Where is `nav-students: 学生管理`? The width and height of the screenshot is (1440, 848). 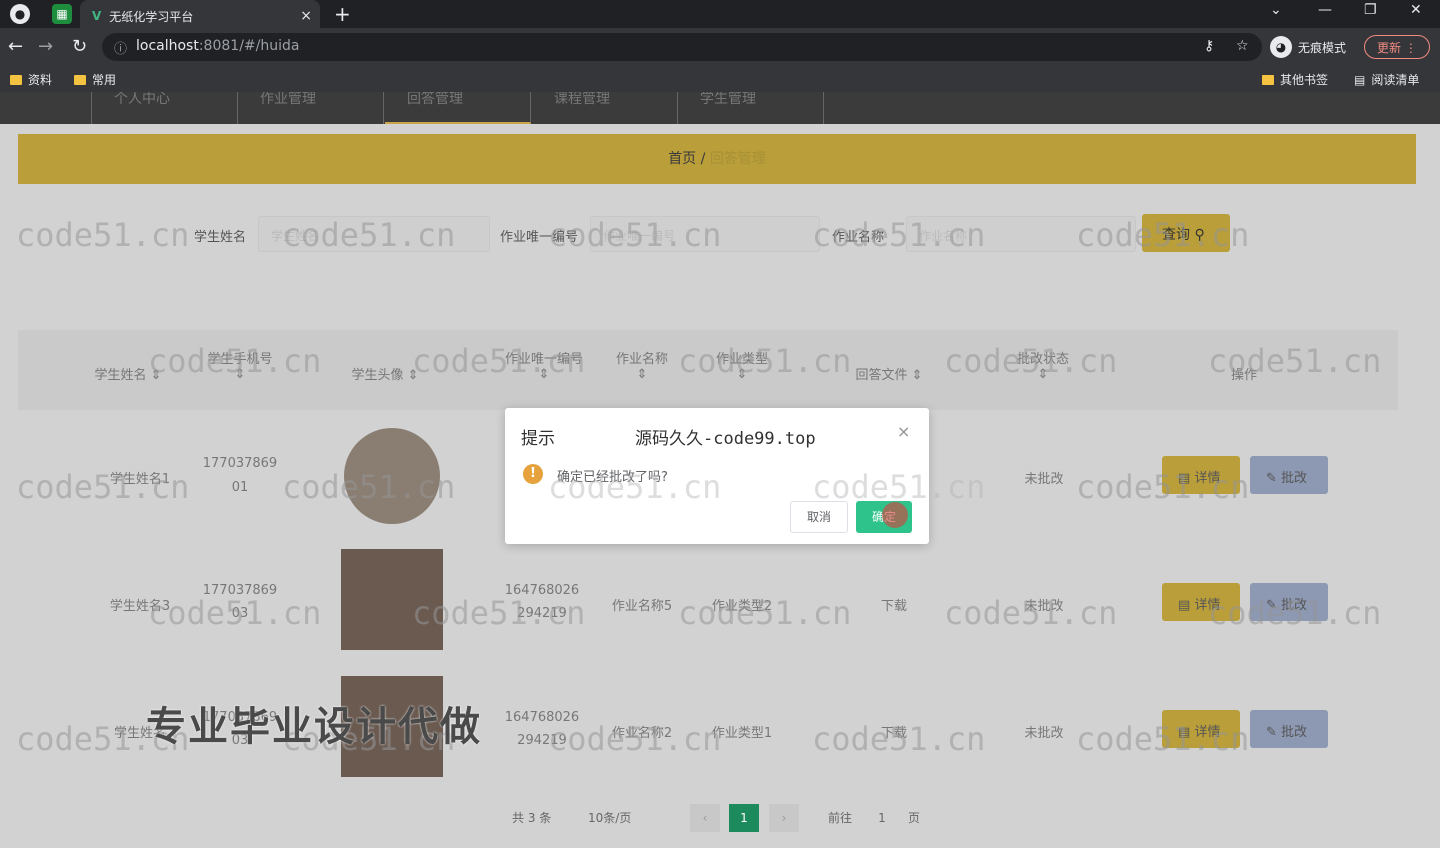 nav-students: 学生管理 is located at coordinates (751, 108).